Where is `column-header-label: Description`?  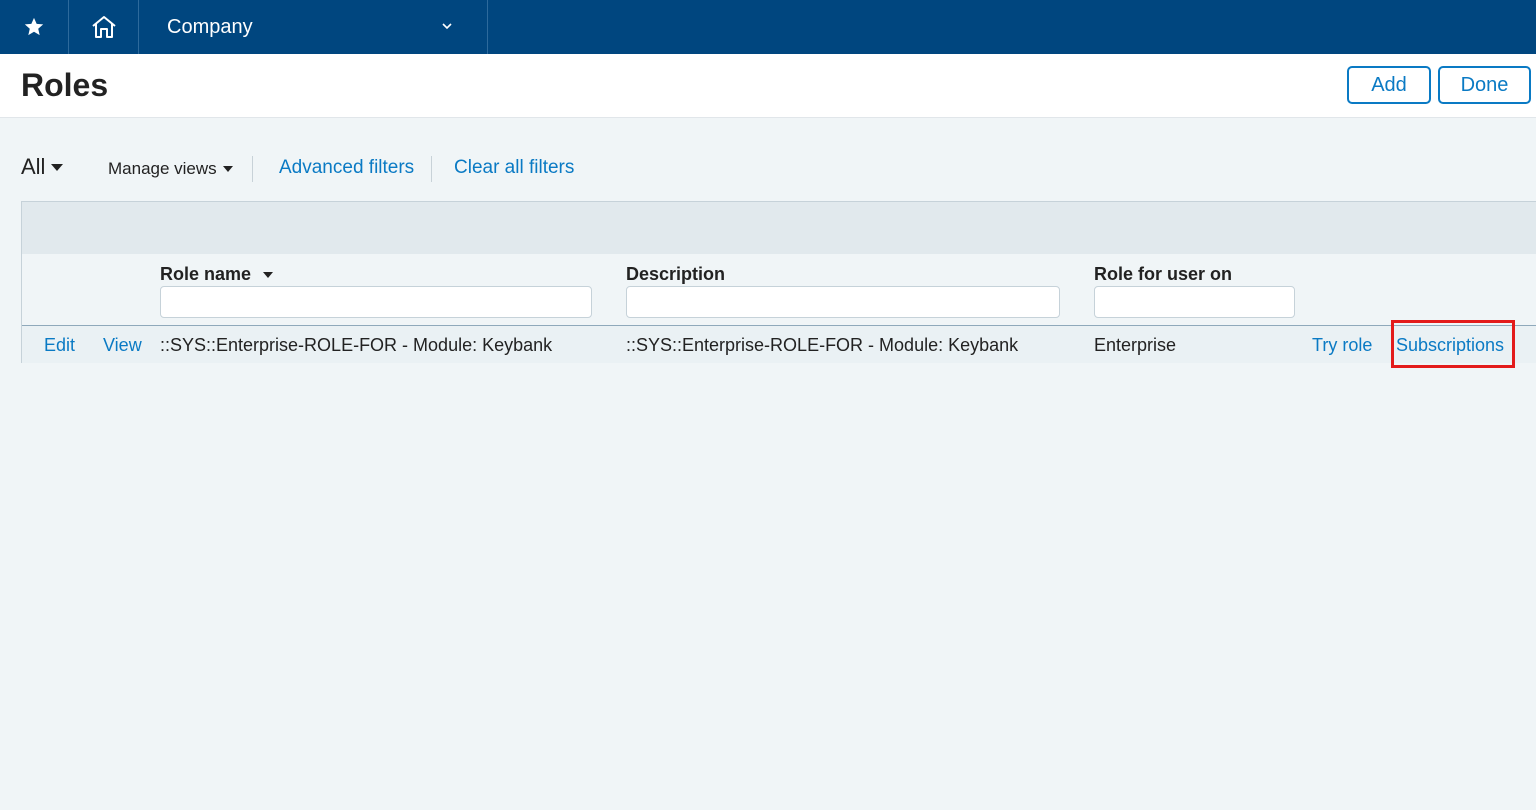 column-header-label: Description is located at coordinates (676, 274).